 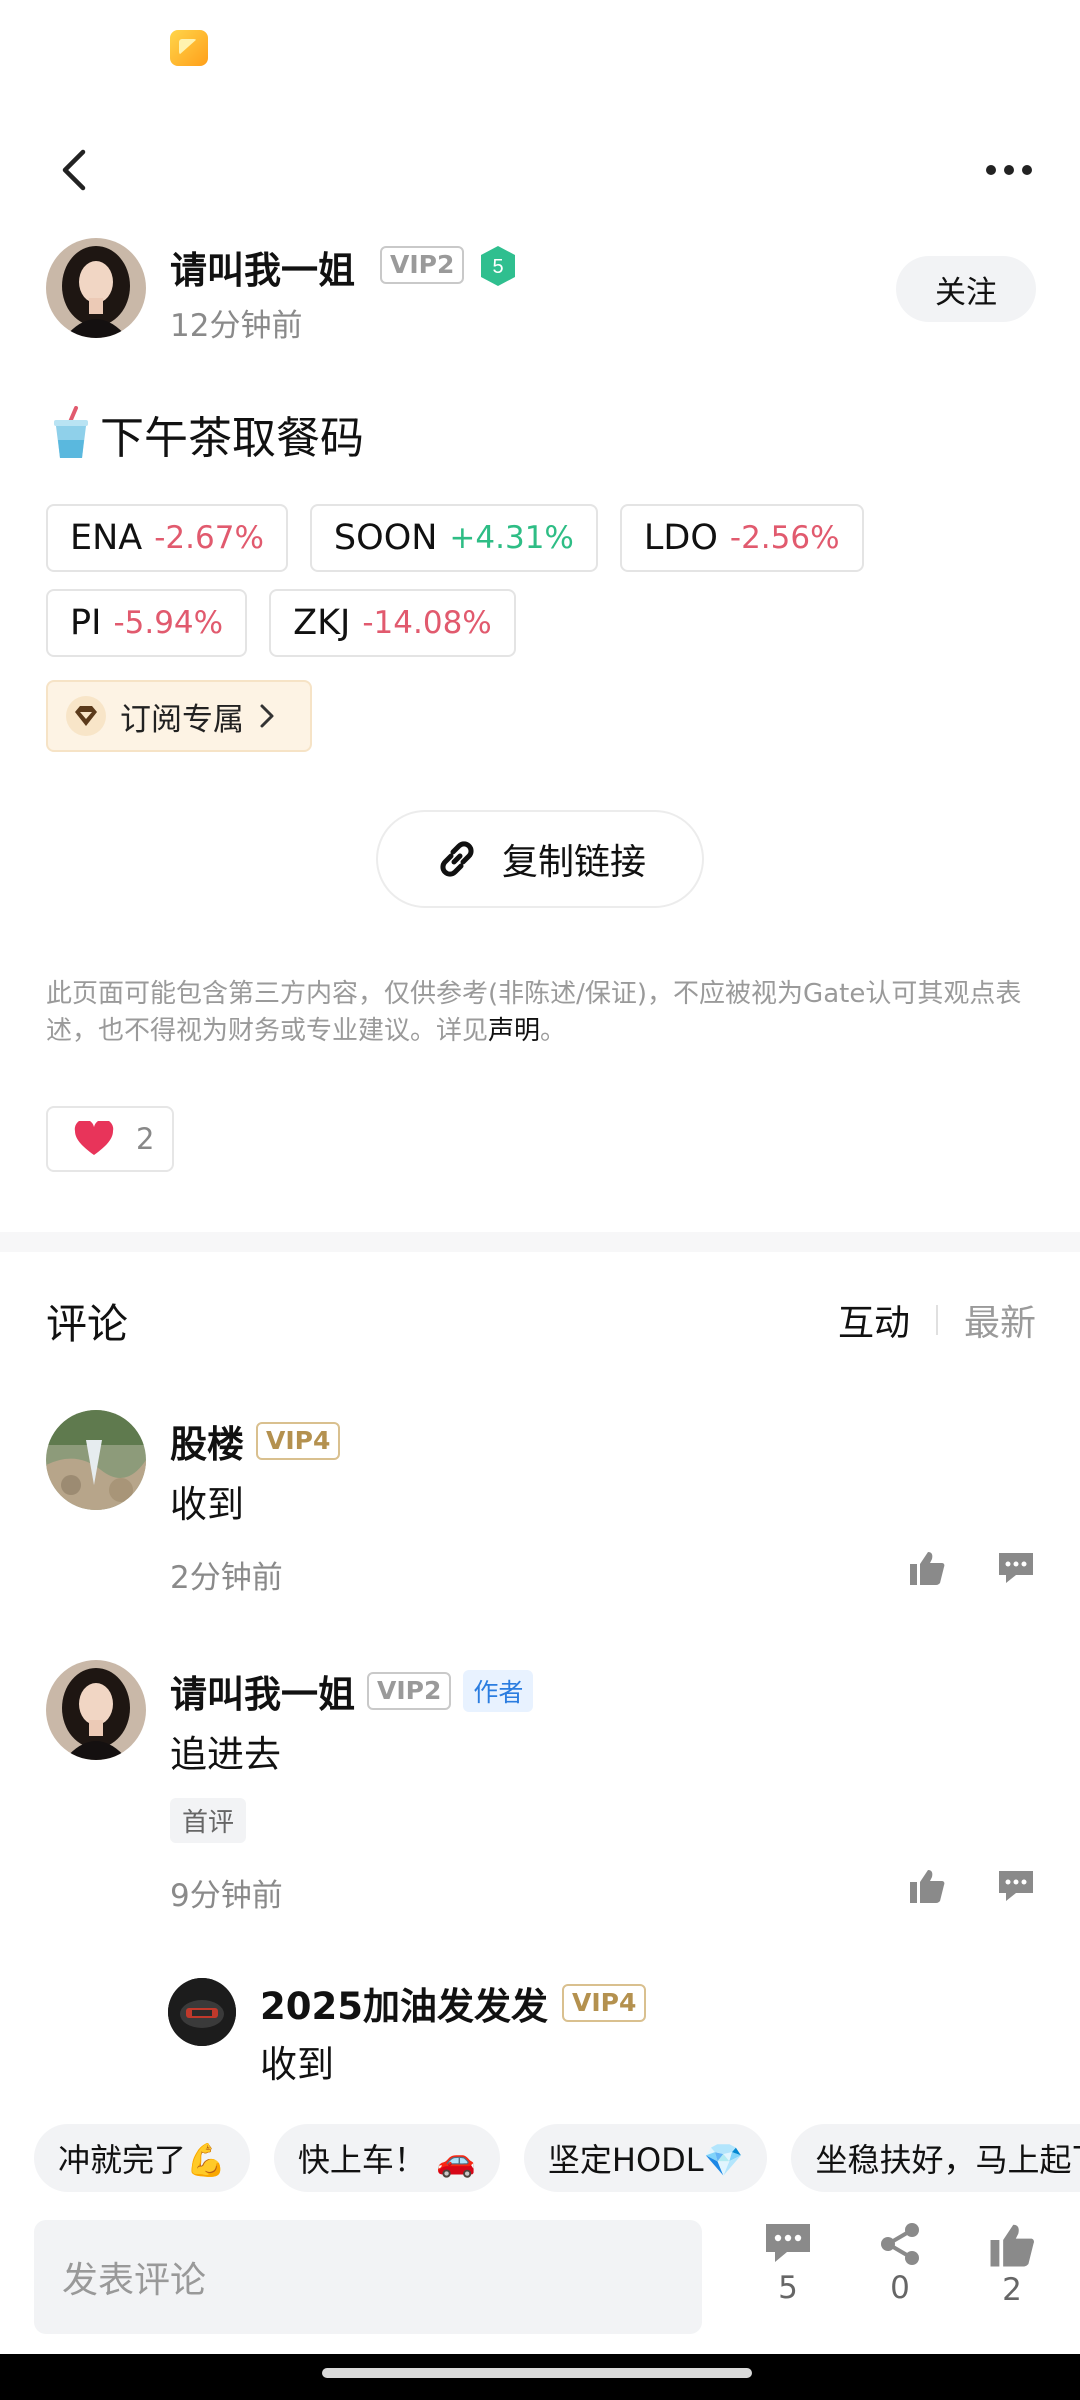 What do you see at coordinates (225, 1754) in the screenshot?
I see `comment-text: 追进去` at bounding box center [225, 1754].